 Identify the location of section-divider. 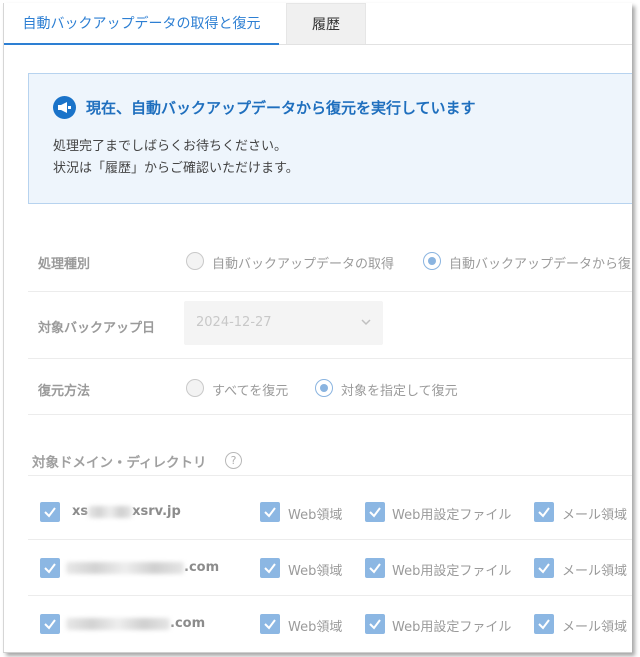
(330, 475).